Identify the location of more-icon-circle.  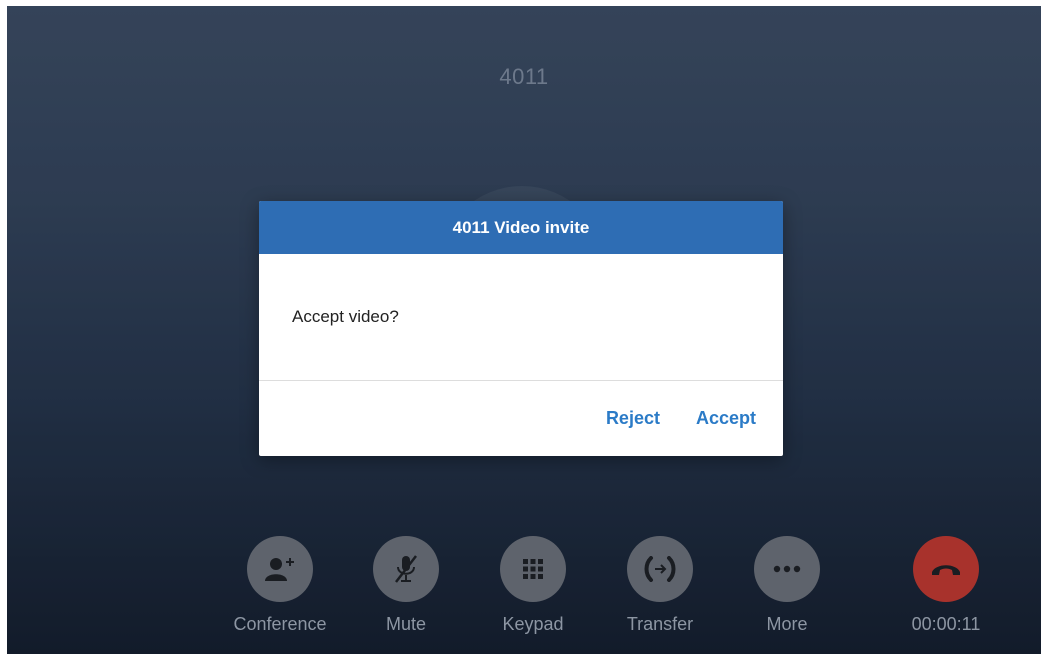
(787, 569).